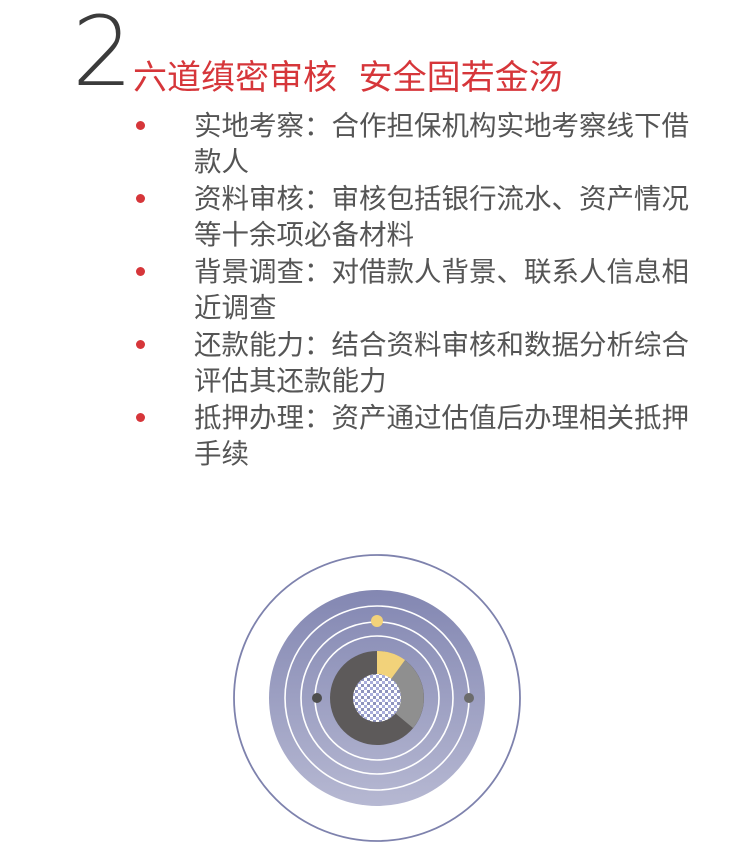 Image resolution: width=750 pixels, height=850 pixels. I want to click on gold-orbit-marker, so click(377, 621).